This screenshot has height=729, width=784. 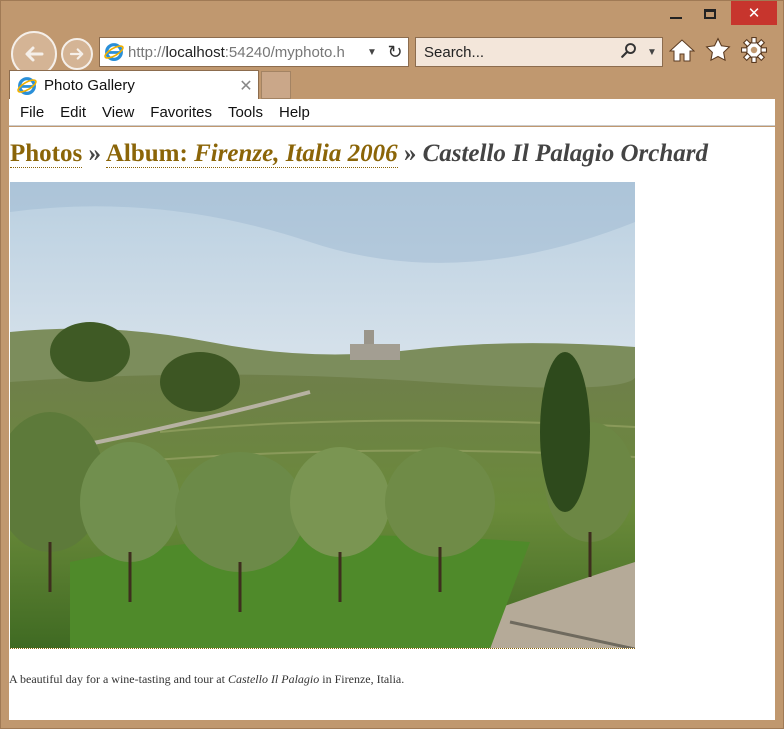 What do you see at coordinates (245, 112) in the screenshot?
I see `menu-tools: Tools` at bounding box center [245, 112].